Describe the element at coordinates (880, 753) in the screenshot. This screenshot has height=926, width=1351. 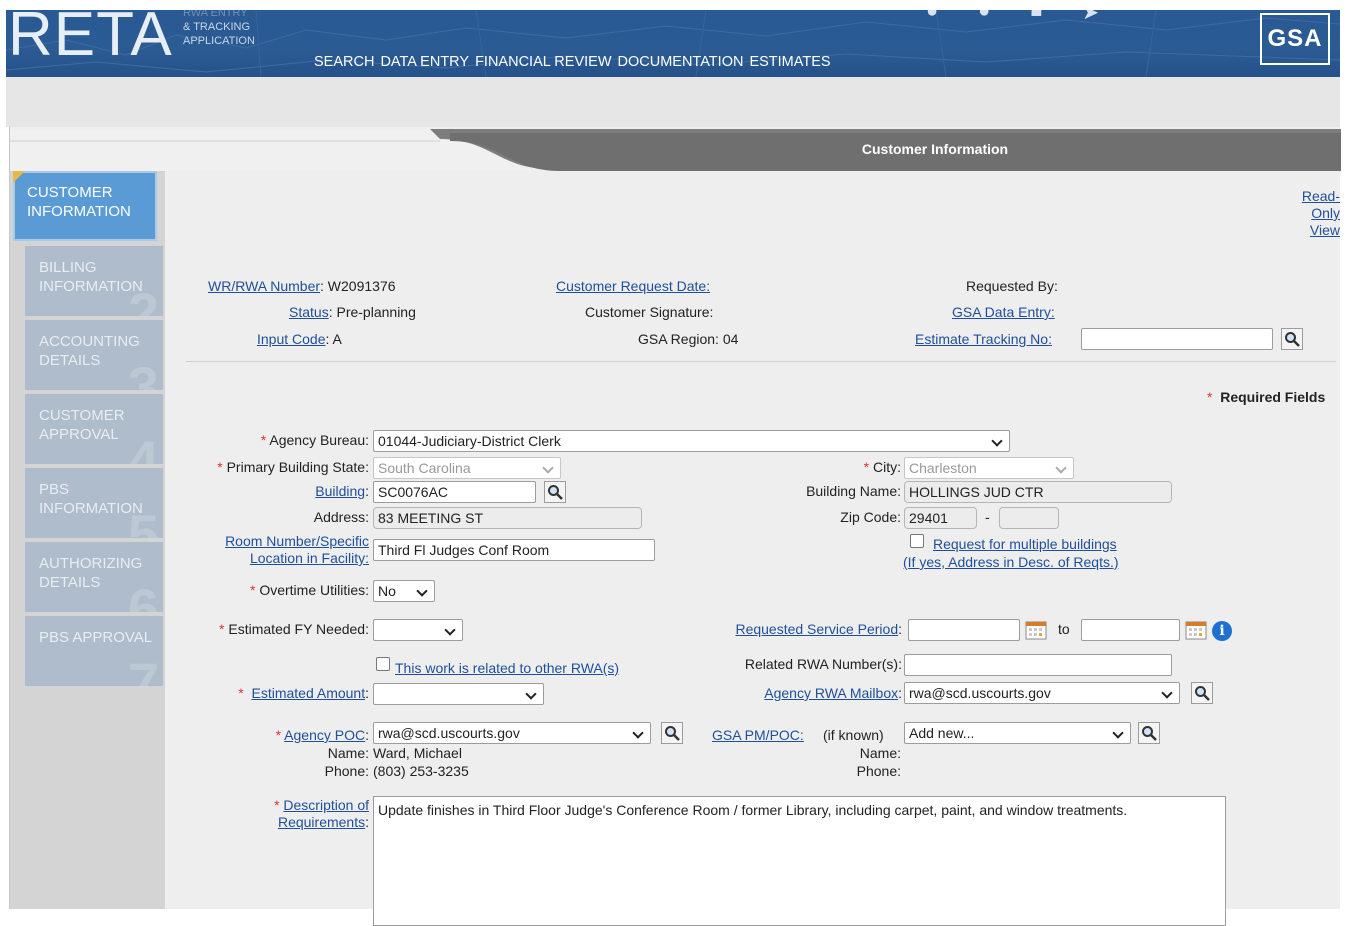
I see `gsa-name-label: Name:` at that location.